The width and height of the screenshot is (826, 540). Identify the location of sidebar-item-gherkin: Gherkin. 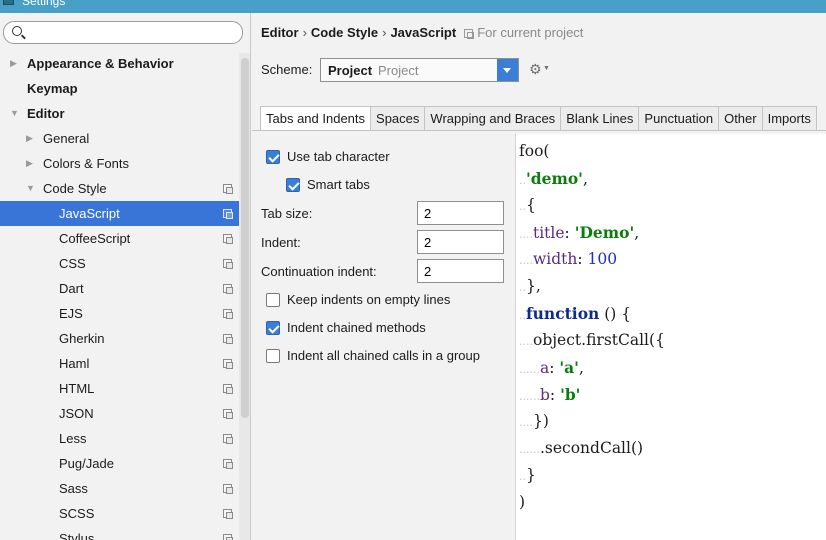
(125, 338).